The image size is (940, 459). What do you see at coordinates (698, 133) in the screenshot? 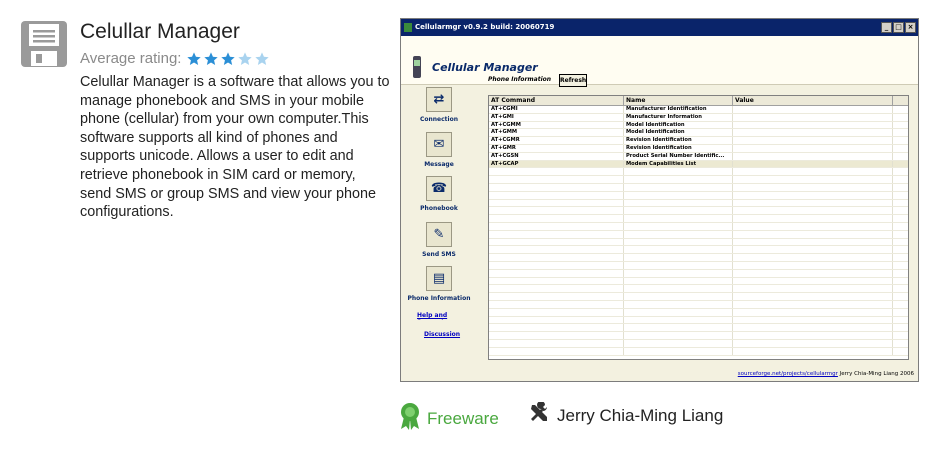
I see `table-row: AT+GMM Model Identification` at bounding box center [698, 133].